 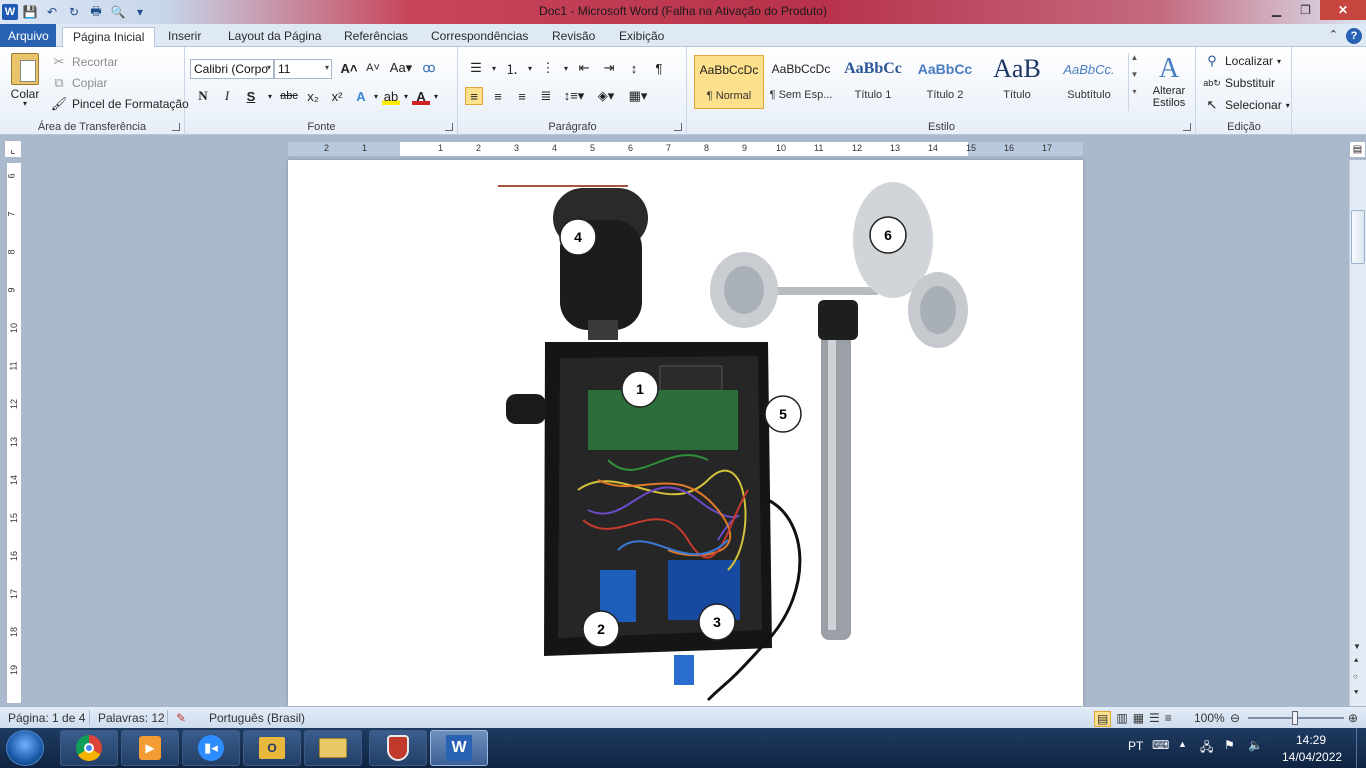 I want to click on show-hidden-icons: ▲, so click(x=1182, y=744).